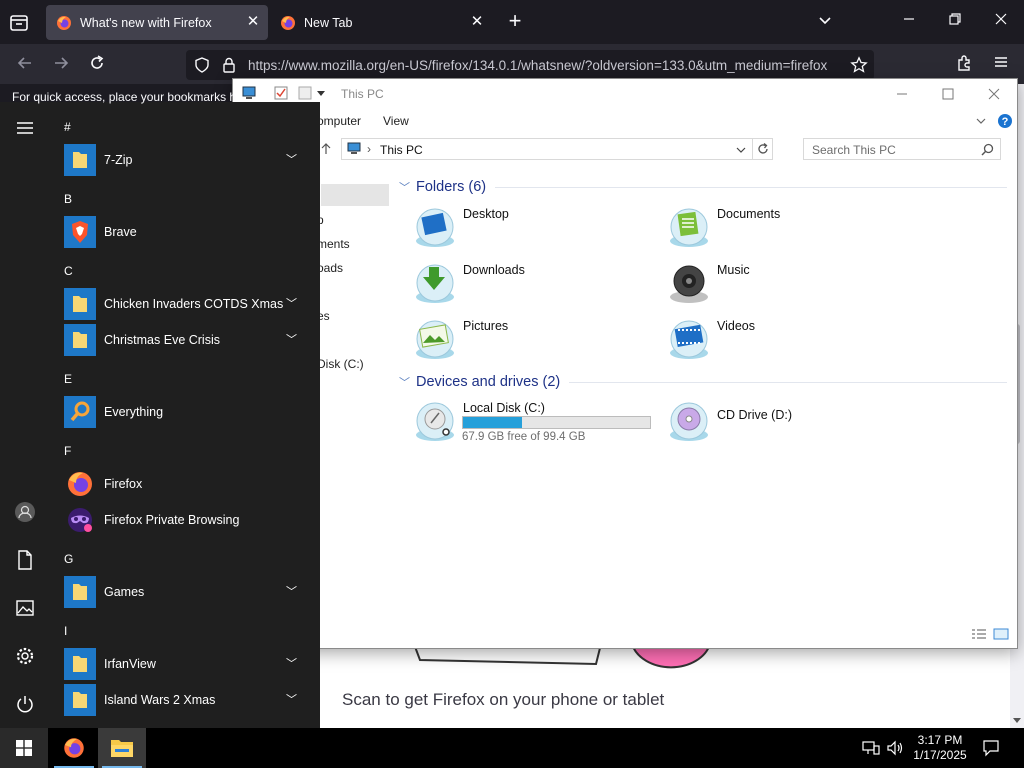  Describe the element at coordinates (782, 229) in the screenshot. I see `folder-documents: Documents` at that location.